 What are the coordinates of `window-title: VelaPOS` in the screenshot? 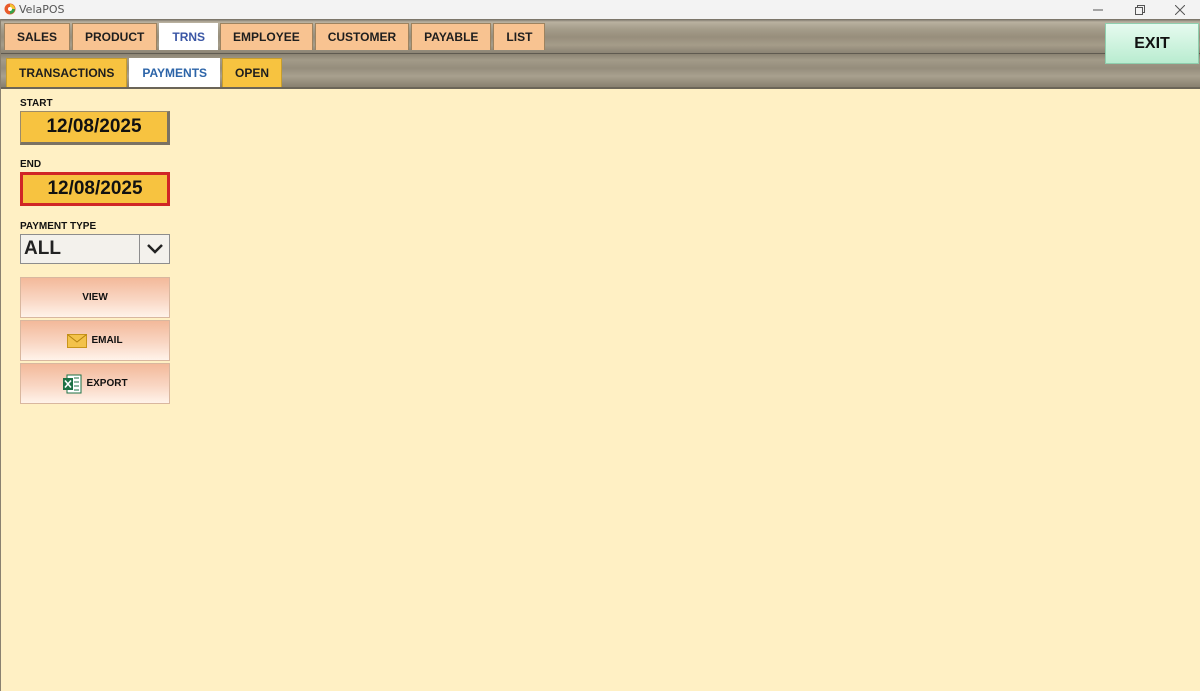 It's located at (42, 9).